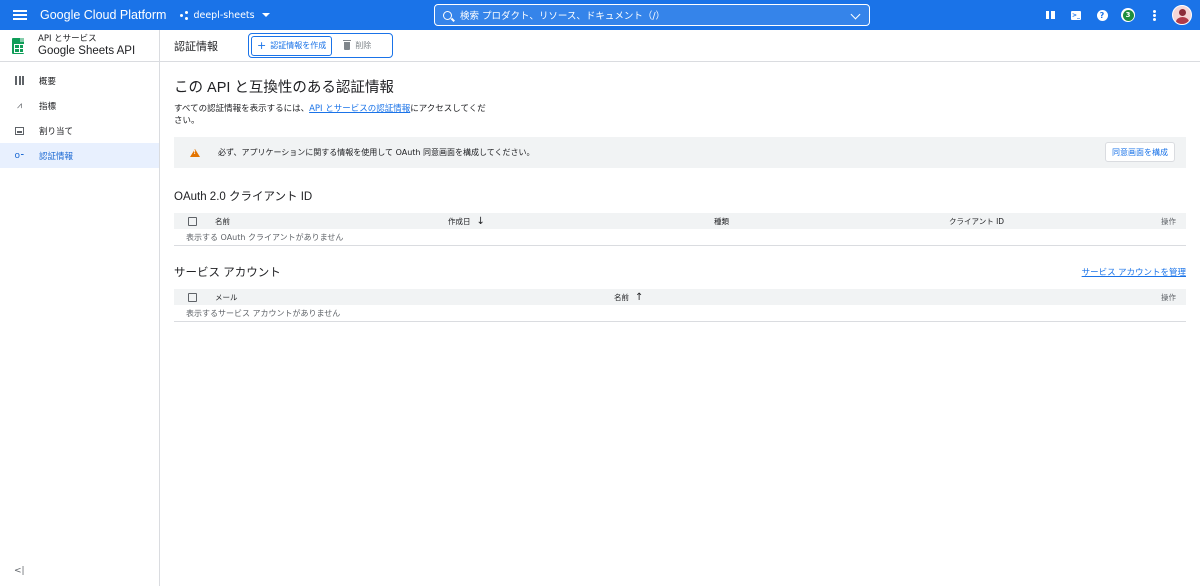  What do you see at coordinates (19, 80) in the screenshot?
I see `dashboard-icon` at bounding box center [19, 80].